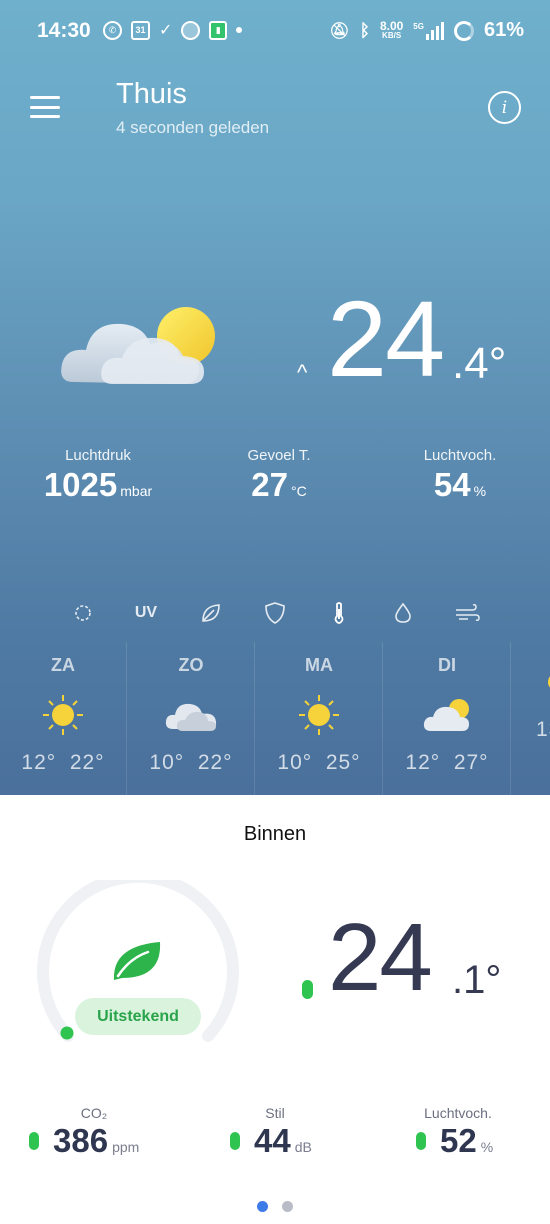 This screenshot has width=550, height=1224. Describe the element at coordinates (460, 475) in the screenshot. I see `humidity-stat: Luchtvoch. 54%` at that location.